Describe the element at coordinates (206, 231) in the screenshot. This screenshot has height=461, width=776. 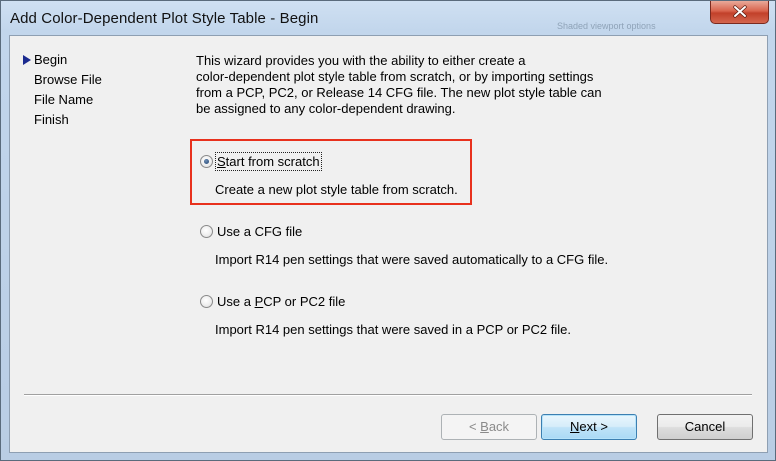
I see `use-cfg-file-radio` at that location.